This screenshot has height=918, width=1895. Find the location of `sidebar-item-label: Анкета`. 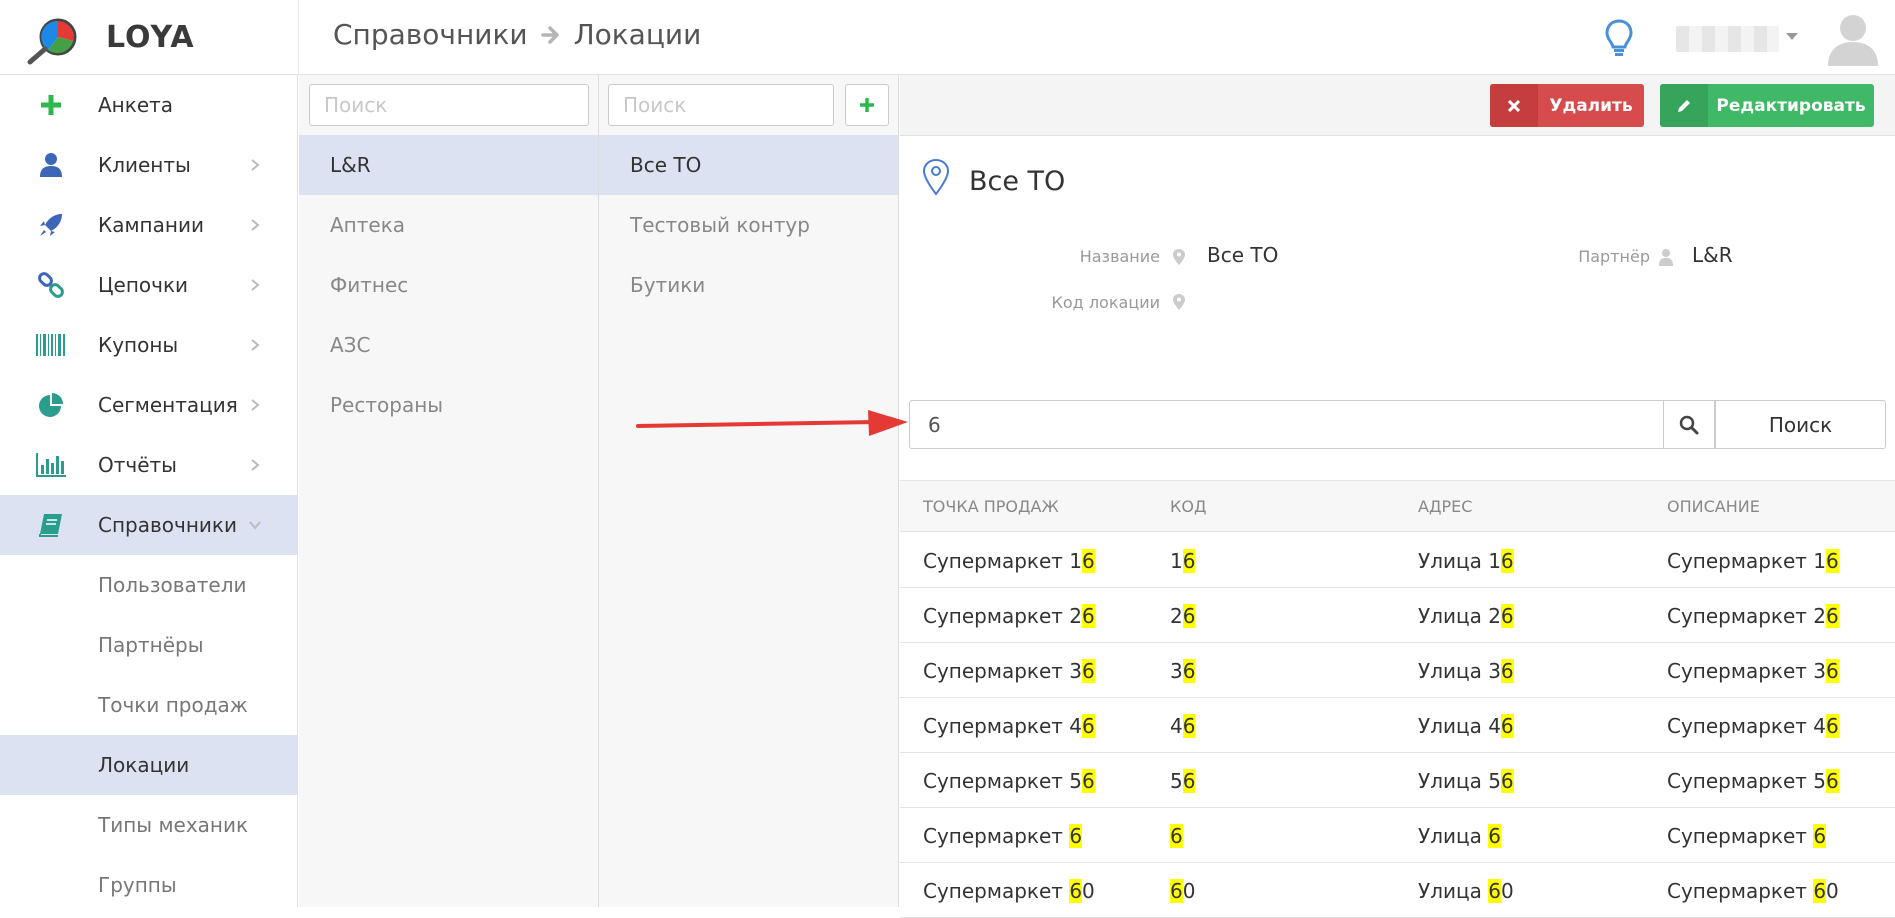

sidebar-item-label: Анкета is located at coordinates (136, 105).